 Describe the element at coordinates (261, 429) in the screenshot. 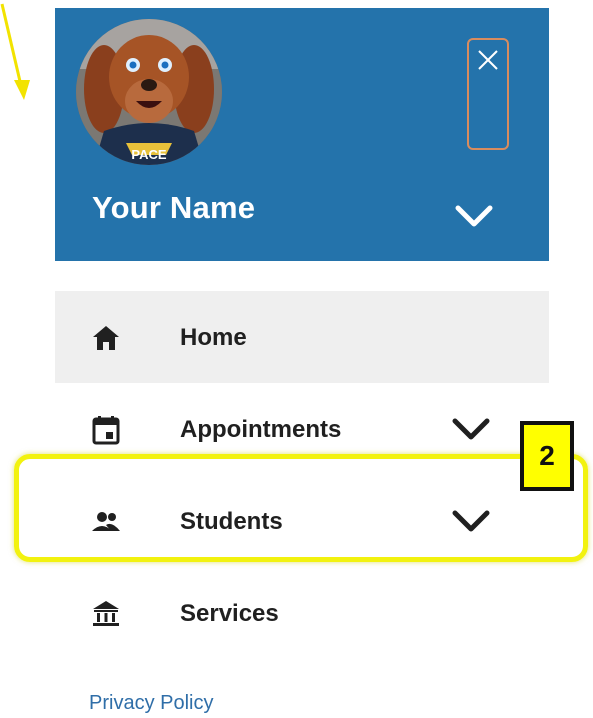

I see `menu-item-label: Appointments` at that location.